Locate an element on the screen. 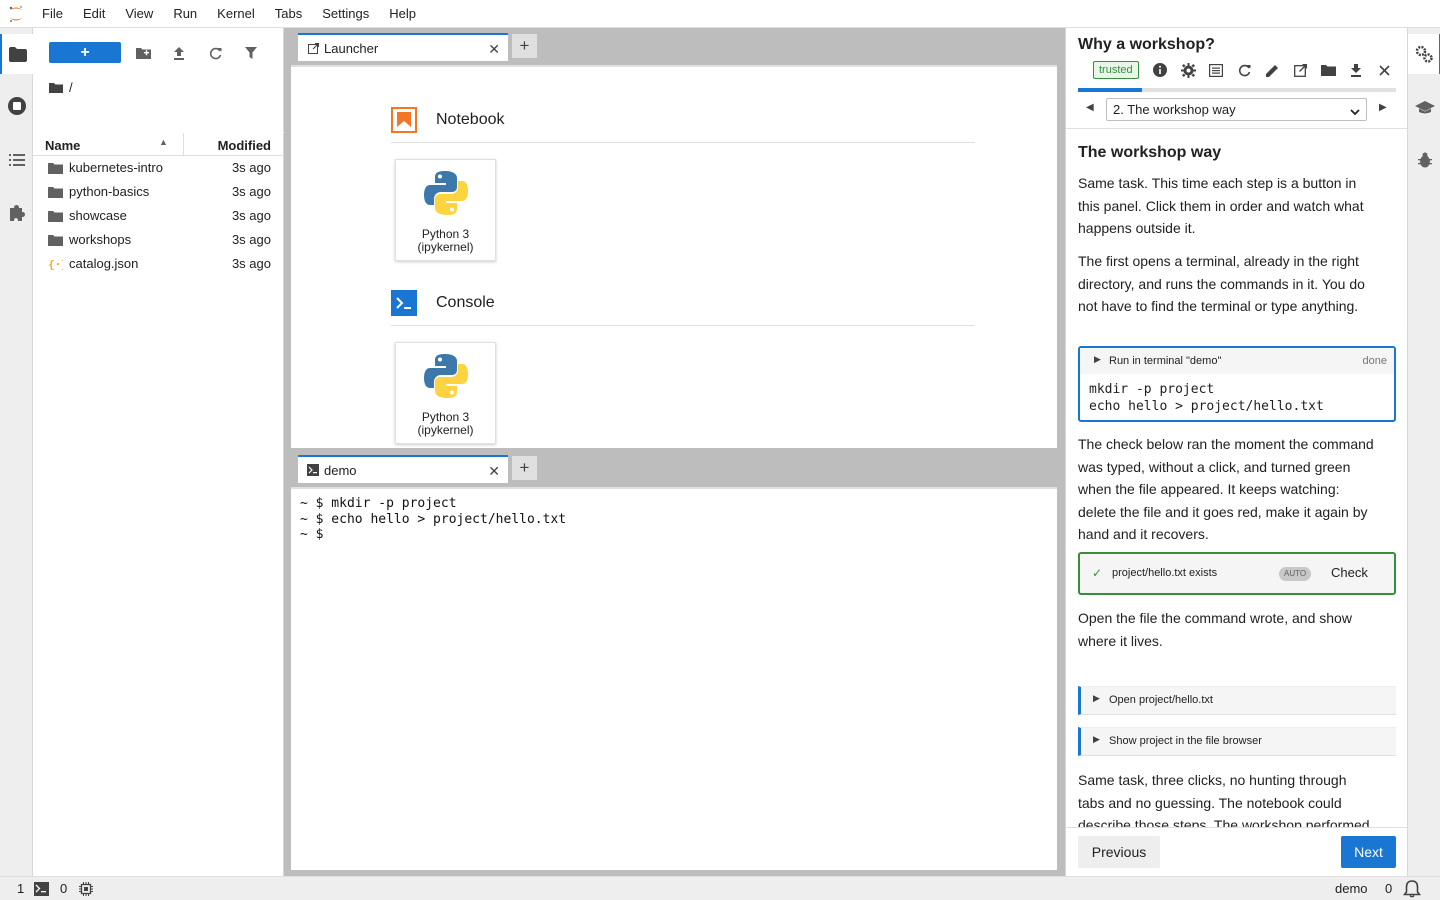  file-row: python-basics 3s ago is located at coordinates (158, 192).